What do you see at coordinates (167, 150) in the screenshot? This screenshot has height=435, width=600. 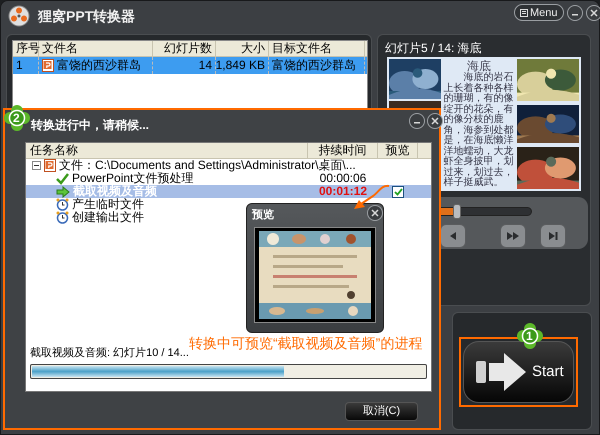 I see `column-header: 任务名称` at bounding box center [167, 150].